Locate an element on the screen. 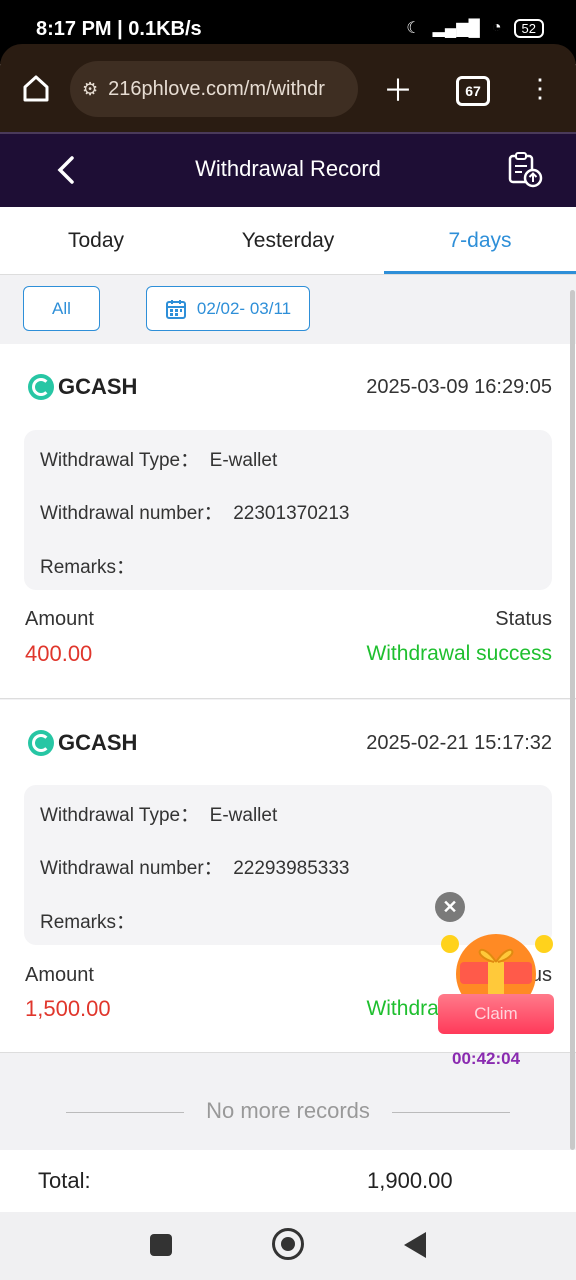 The width and height of the screenshot is (576, 1280). back-nav-icon is located at coordinates (415, 1247).